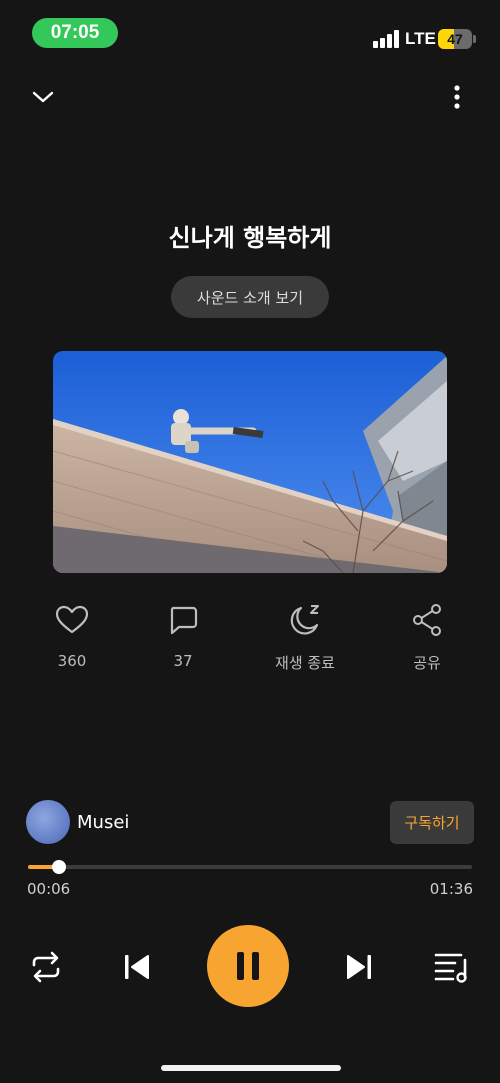  Describe the element at coordinates (250, 30) in the screenshot. I see `status-bar: 07:05 LTE 47` at that location.